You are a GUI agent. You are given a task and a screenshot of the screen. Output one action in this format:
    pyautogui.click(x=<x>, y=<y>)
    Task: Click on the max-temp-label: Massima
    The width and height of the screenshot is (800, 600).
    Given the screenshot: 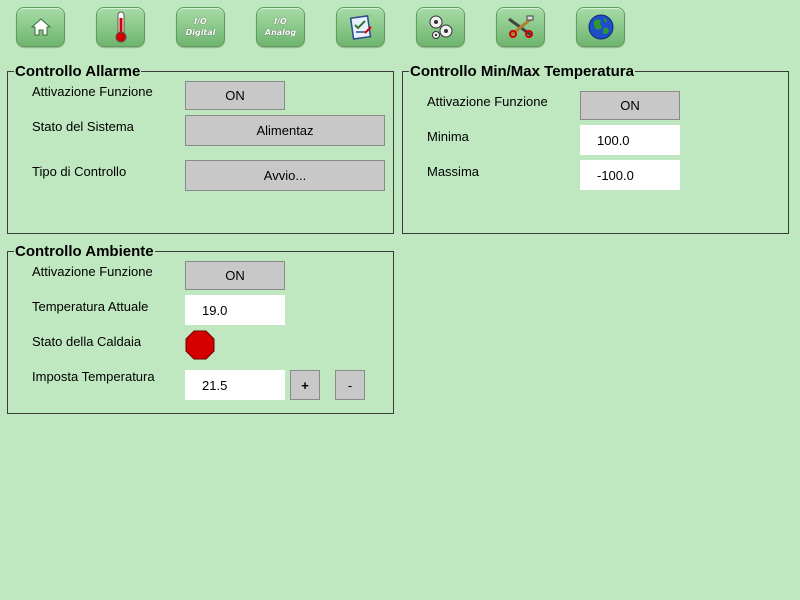 What is the action you would take?
    pyautogui.click(x=453, y=171)
    